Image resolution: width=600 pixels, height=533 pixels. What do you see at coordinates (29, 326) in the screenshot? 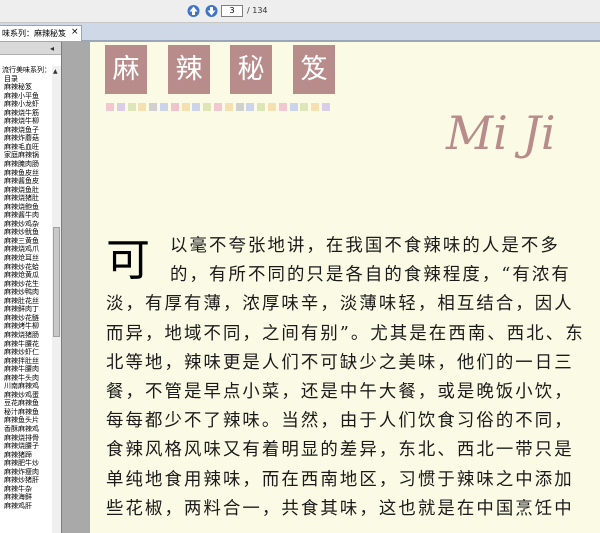
I see `bookmark-item: 麻辣烤牛柳` at bounding box center [29, 326].